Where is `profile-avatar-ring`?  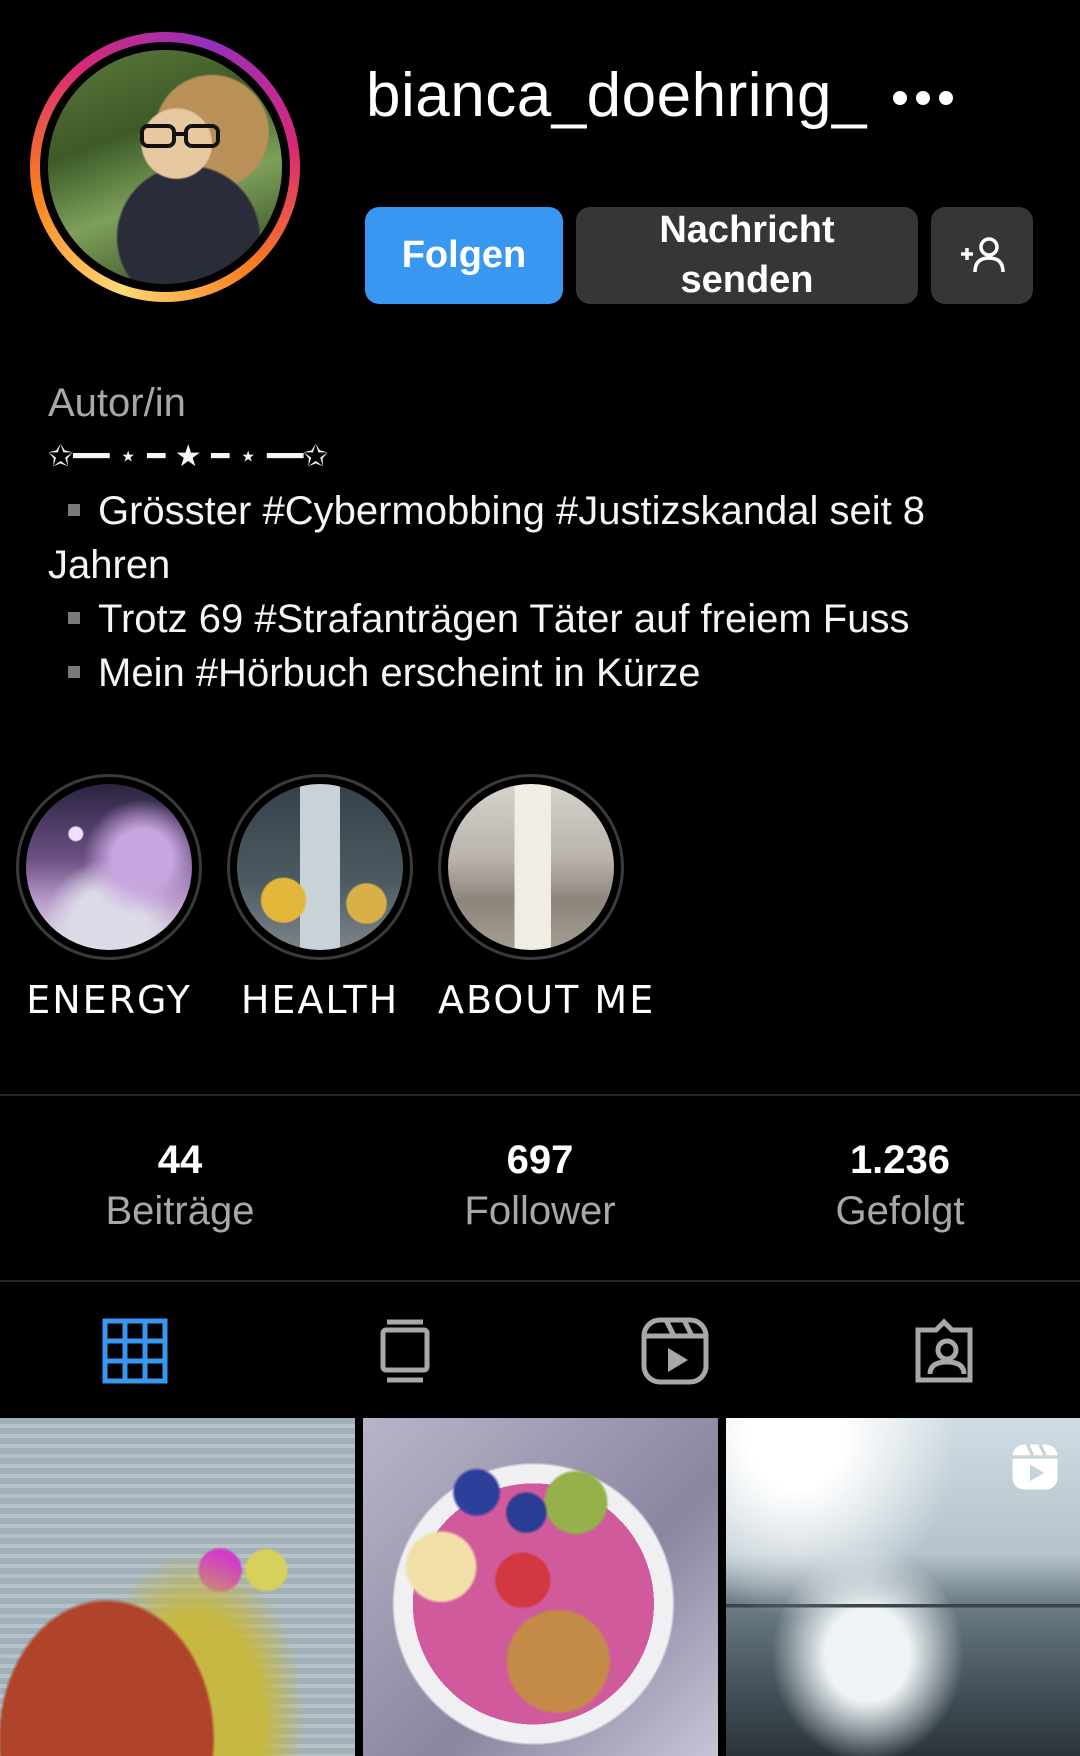
profile-avatar-ring is located at coordinates (165, 167).